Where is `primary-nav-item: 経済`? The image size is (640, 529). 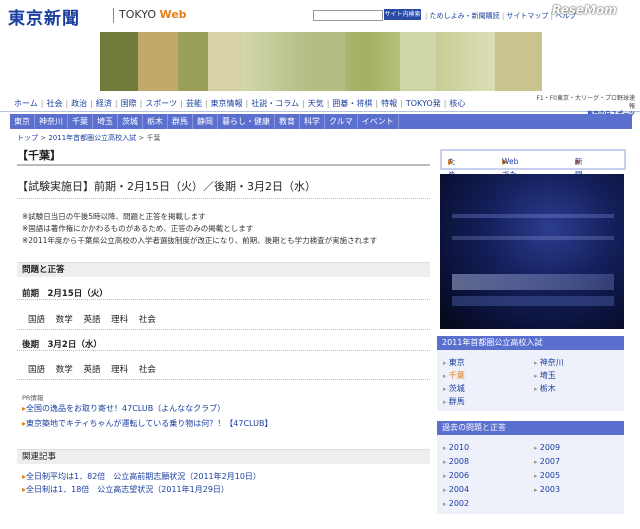 primary-nav-item: 経済 is located at coordinates (104, 103).